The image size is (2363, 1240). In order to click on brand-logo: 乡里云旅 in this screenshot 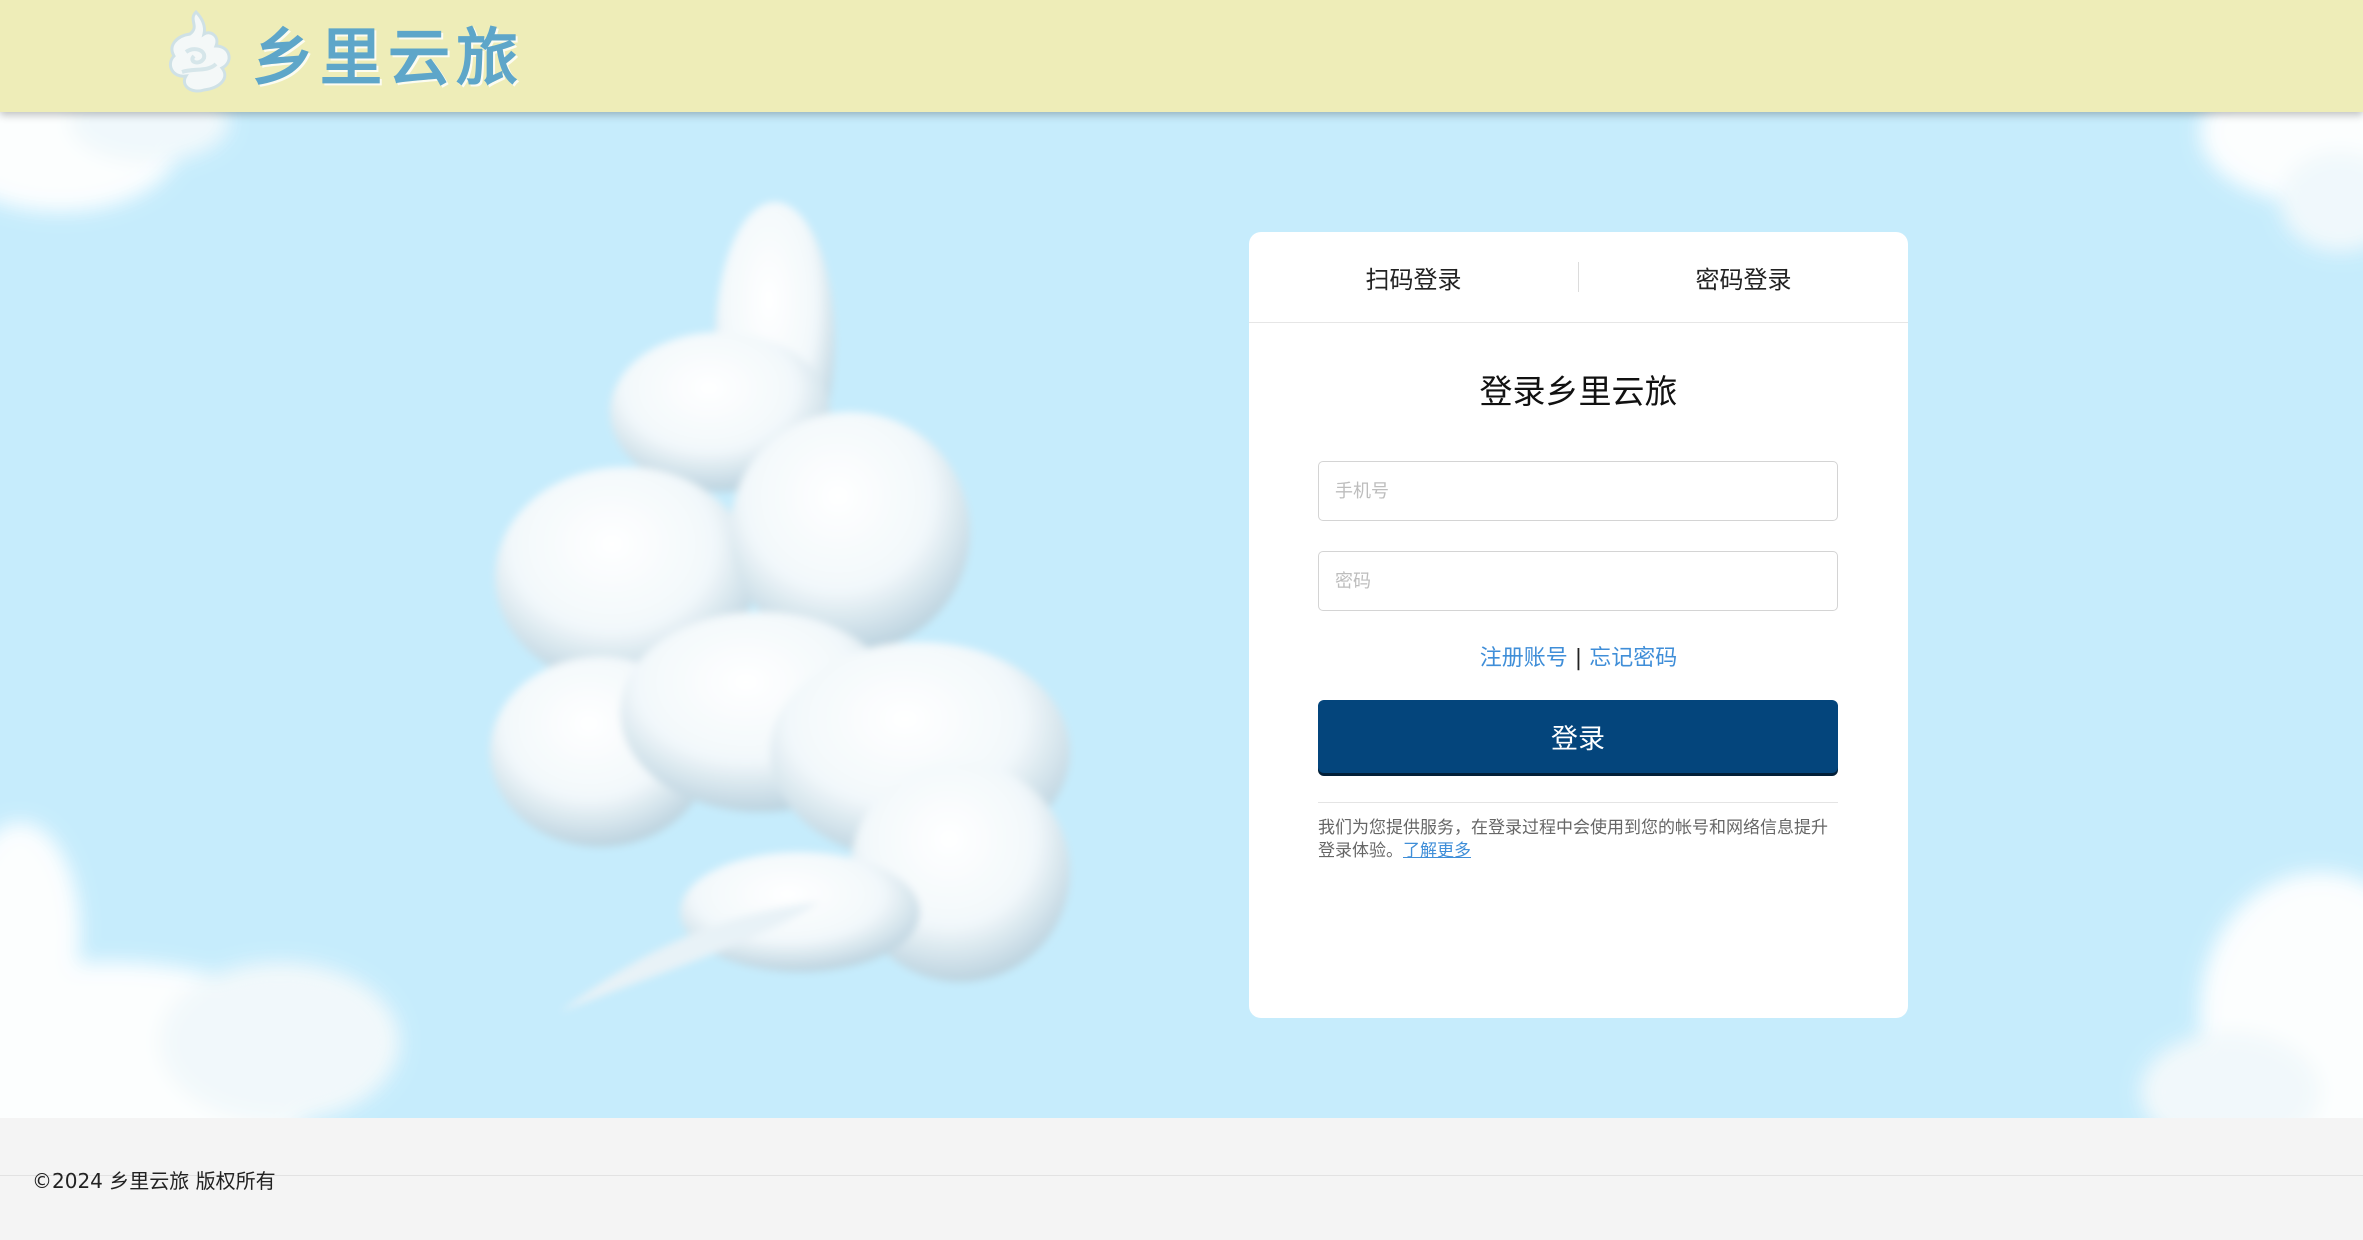, I will do `click(342, 52)`.